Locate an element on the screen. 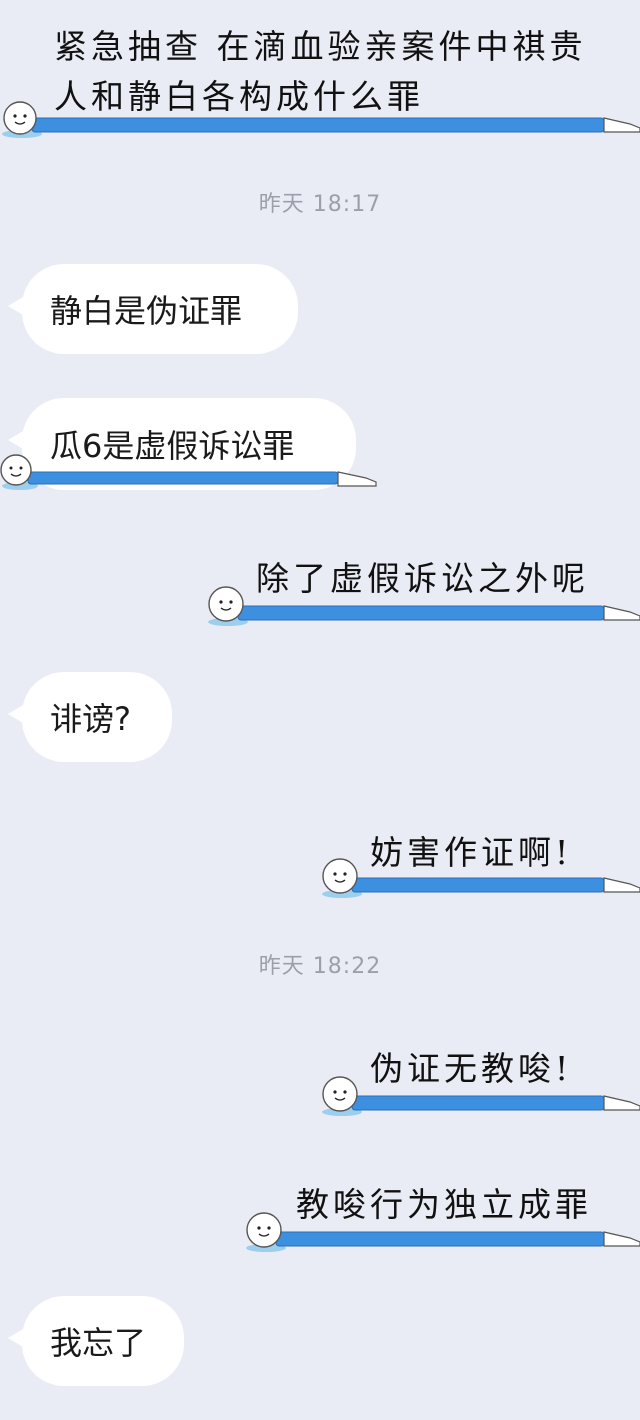 This screenshot has height=1420, width=640. message-text: 静白是伪证罪 is located at coordinates (146, 311).